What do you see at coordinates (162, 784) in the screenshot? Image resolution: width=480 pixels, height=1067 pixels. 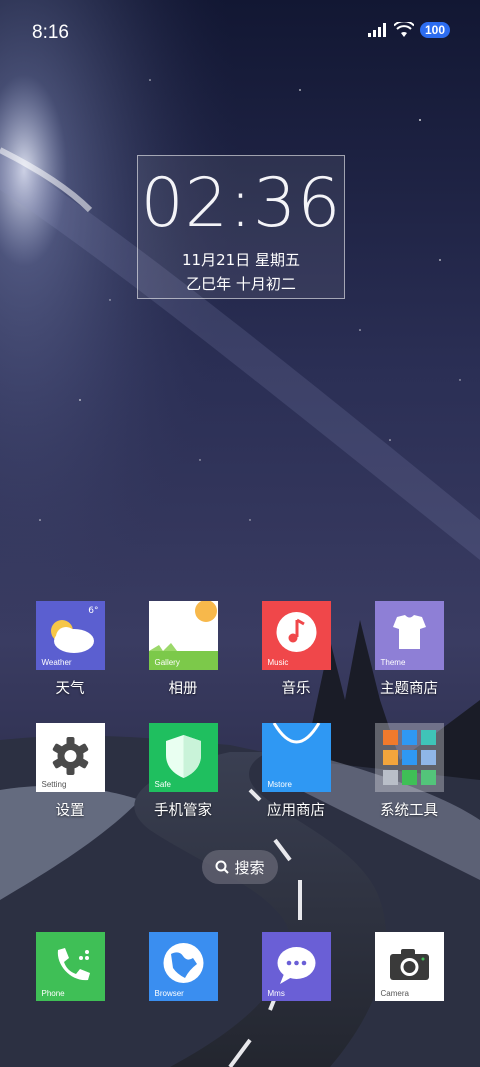 I see `tile-label: Safe` at bounding box center [162, 784].